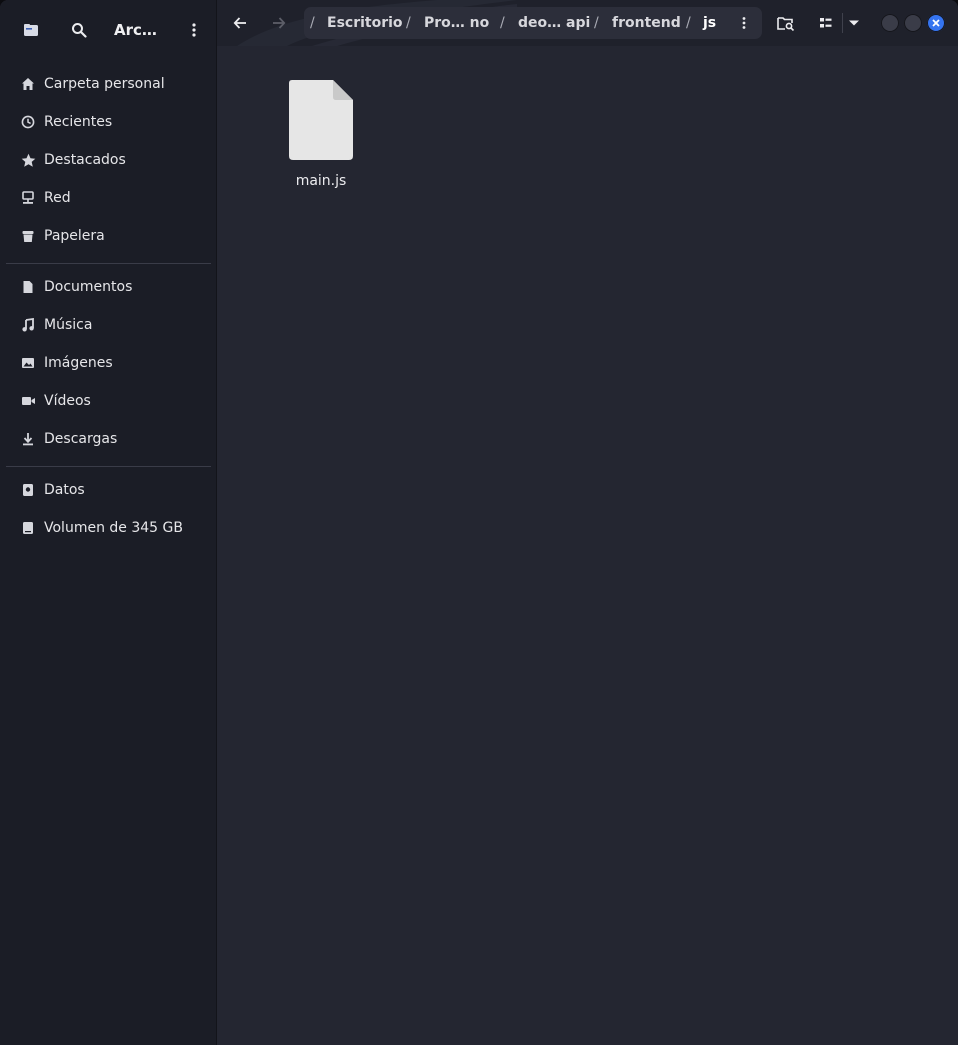 The height and width of the screenshot is (1045, 958). I want to click on trash-icon, so click(28, 236).